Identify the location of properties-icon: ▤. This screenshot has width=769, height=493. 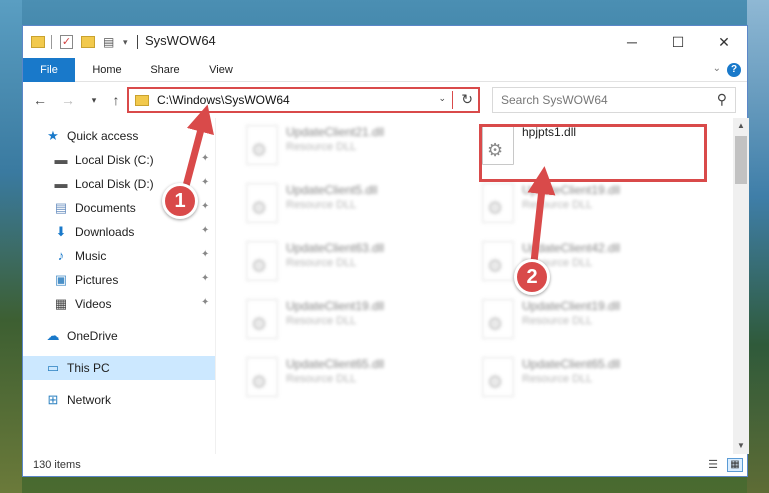
(110, 42).